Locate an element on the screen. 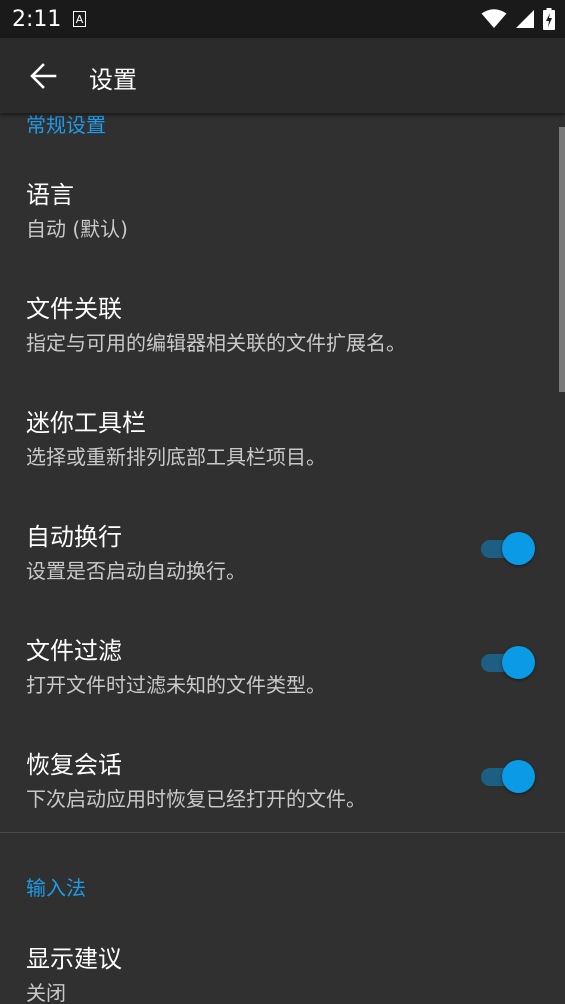 This screenshot has width=565, height=1004. app-bar: 设置 is located at coordinates (282, 75).